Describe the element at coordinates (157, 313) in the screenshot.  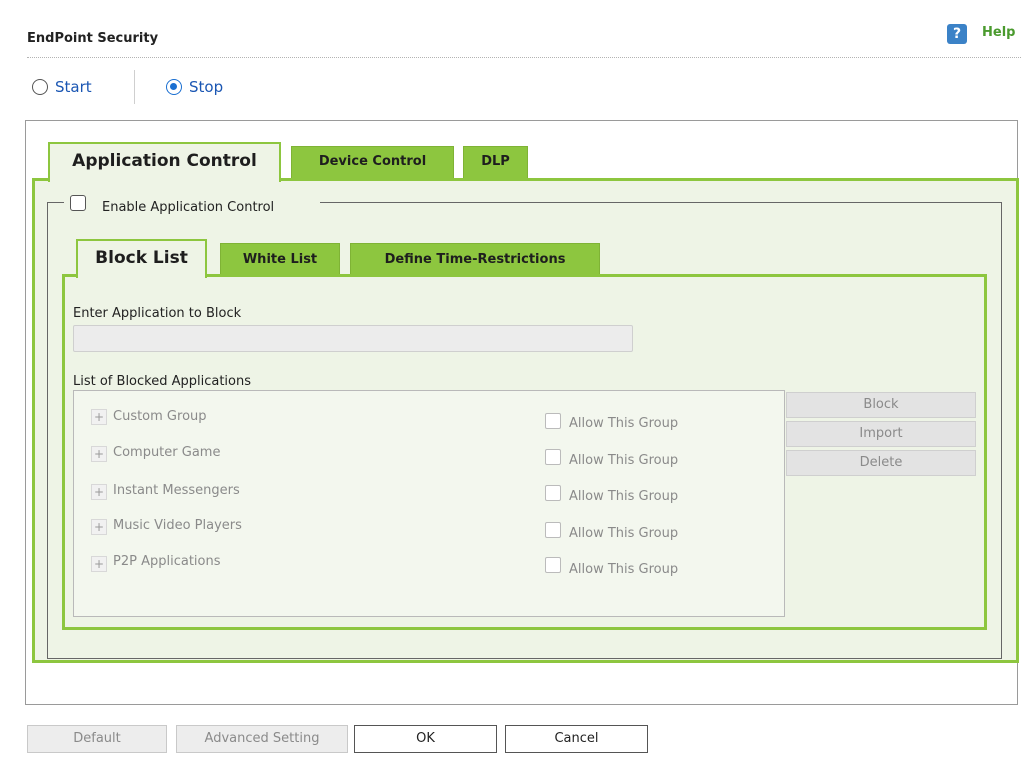
I see `enter-application-label: Enter Application to Block` at that location.